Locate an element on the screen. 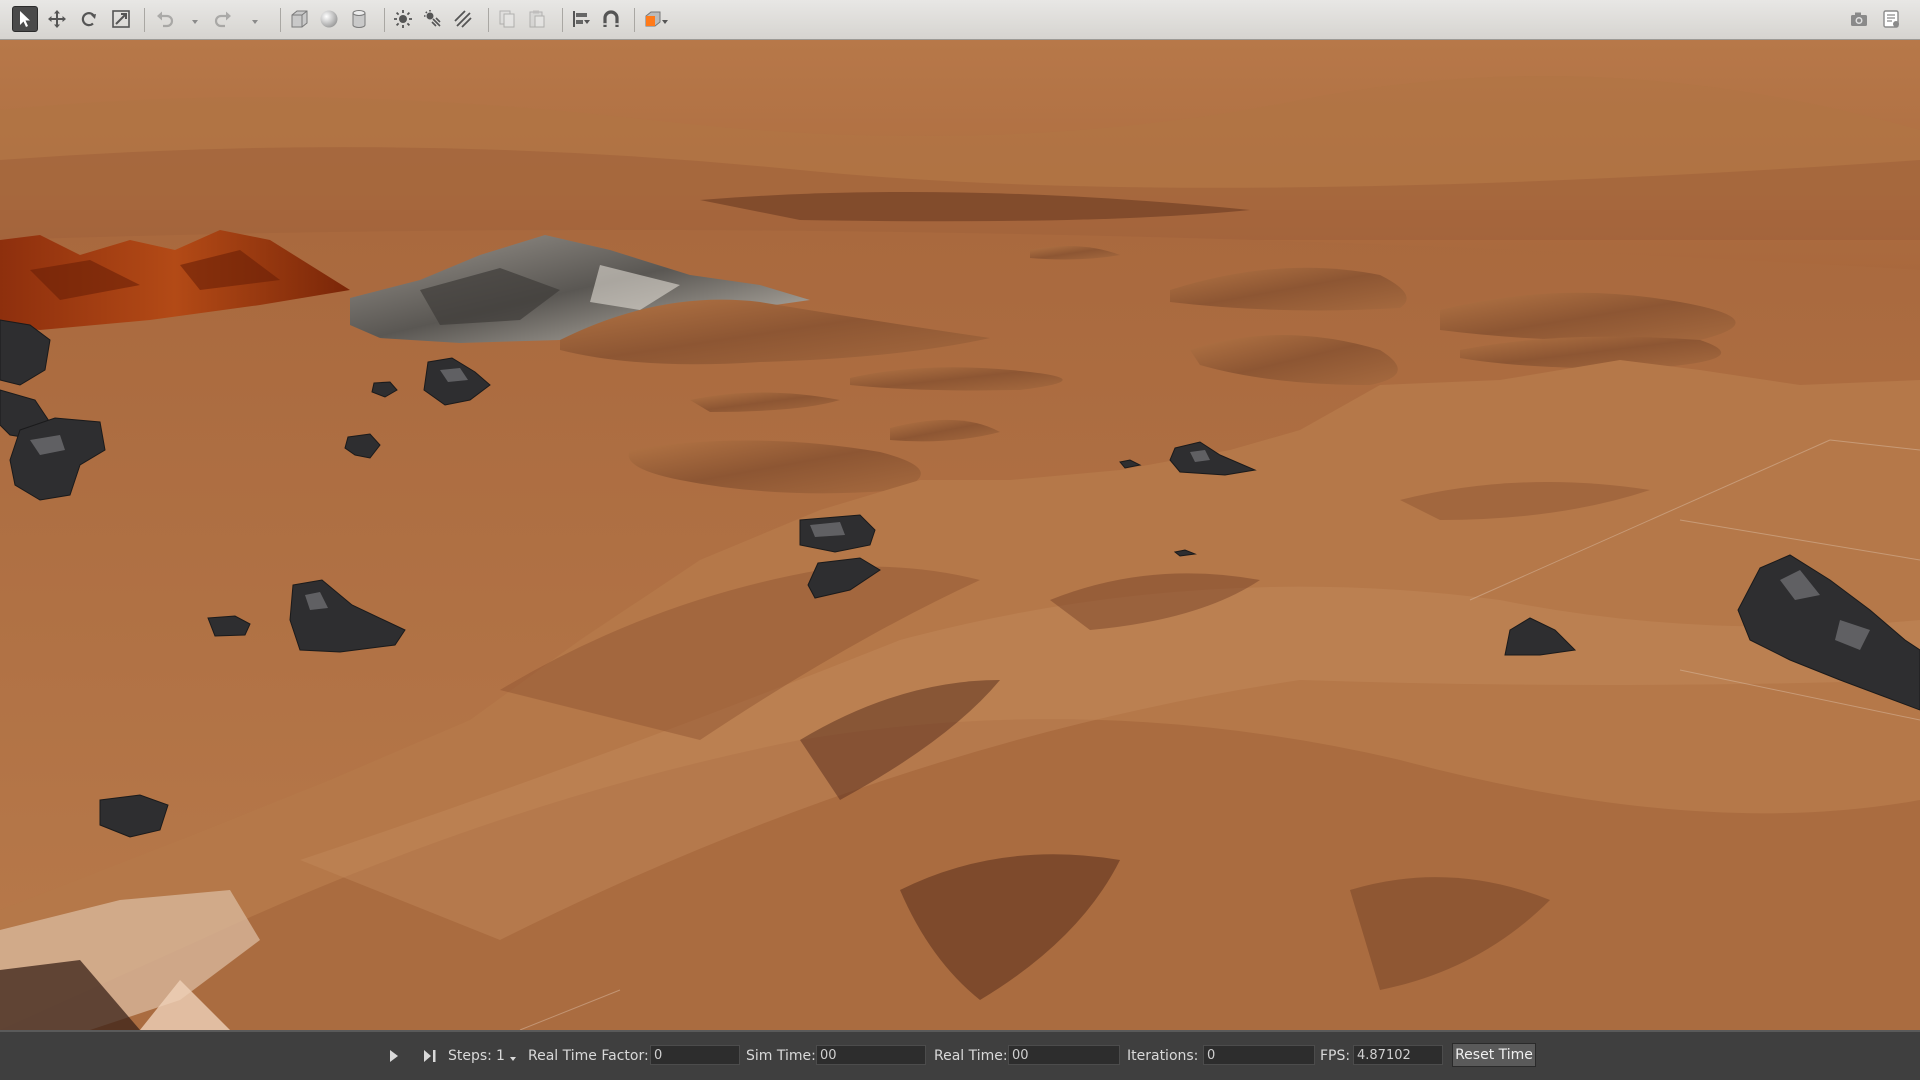 The width and height of the screenshot is (1920, 1080). screenshot-button is located at coordinates (1859, 19).